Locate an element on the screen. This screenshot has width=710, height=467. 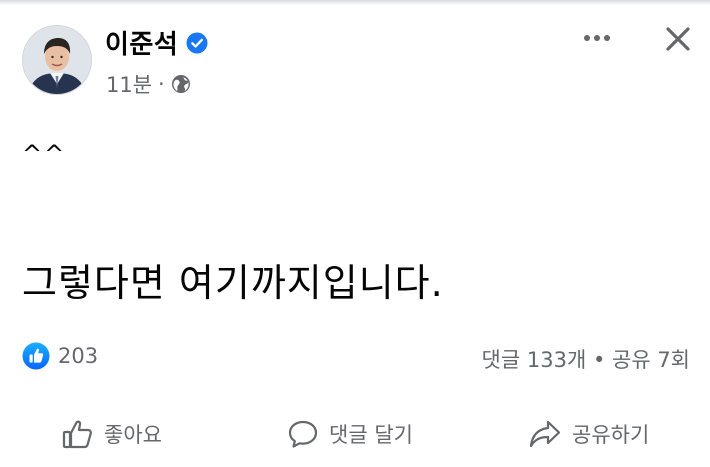
thumbs-up-icon is located at coordinates (77, 434).